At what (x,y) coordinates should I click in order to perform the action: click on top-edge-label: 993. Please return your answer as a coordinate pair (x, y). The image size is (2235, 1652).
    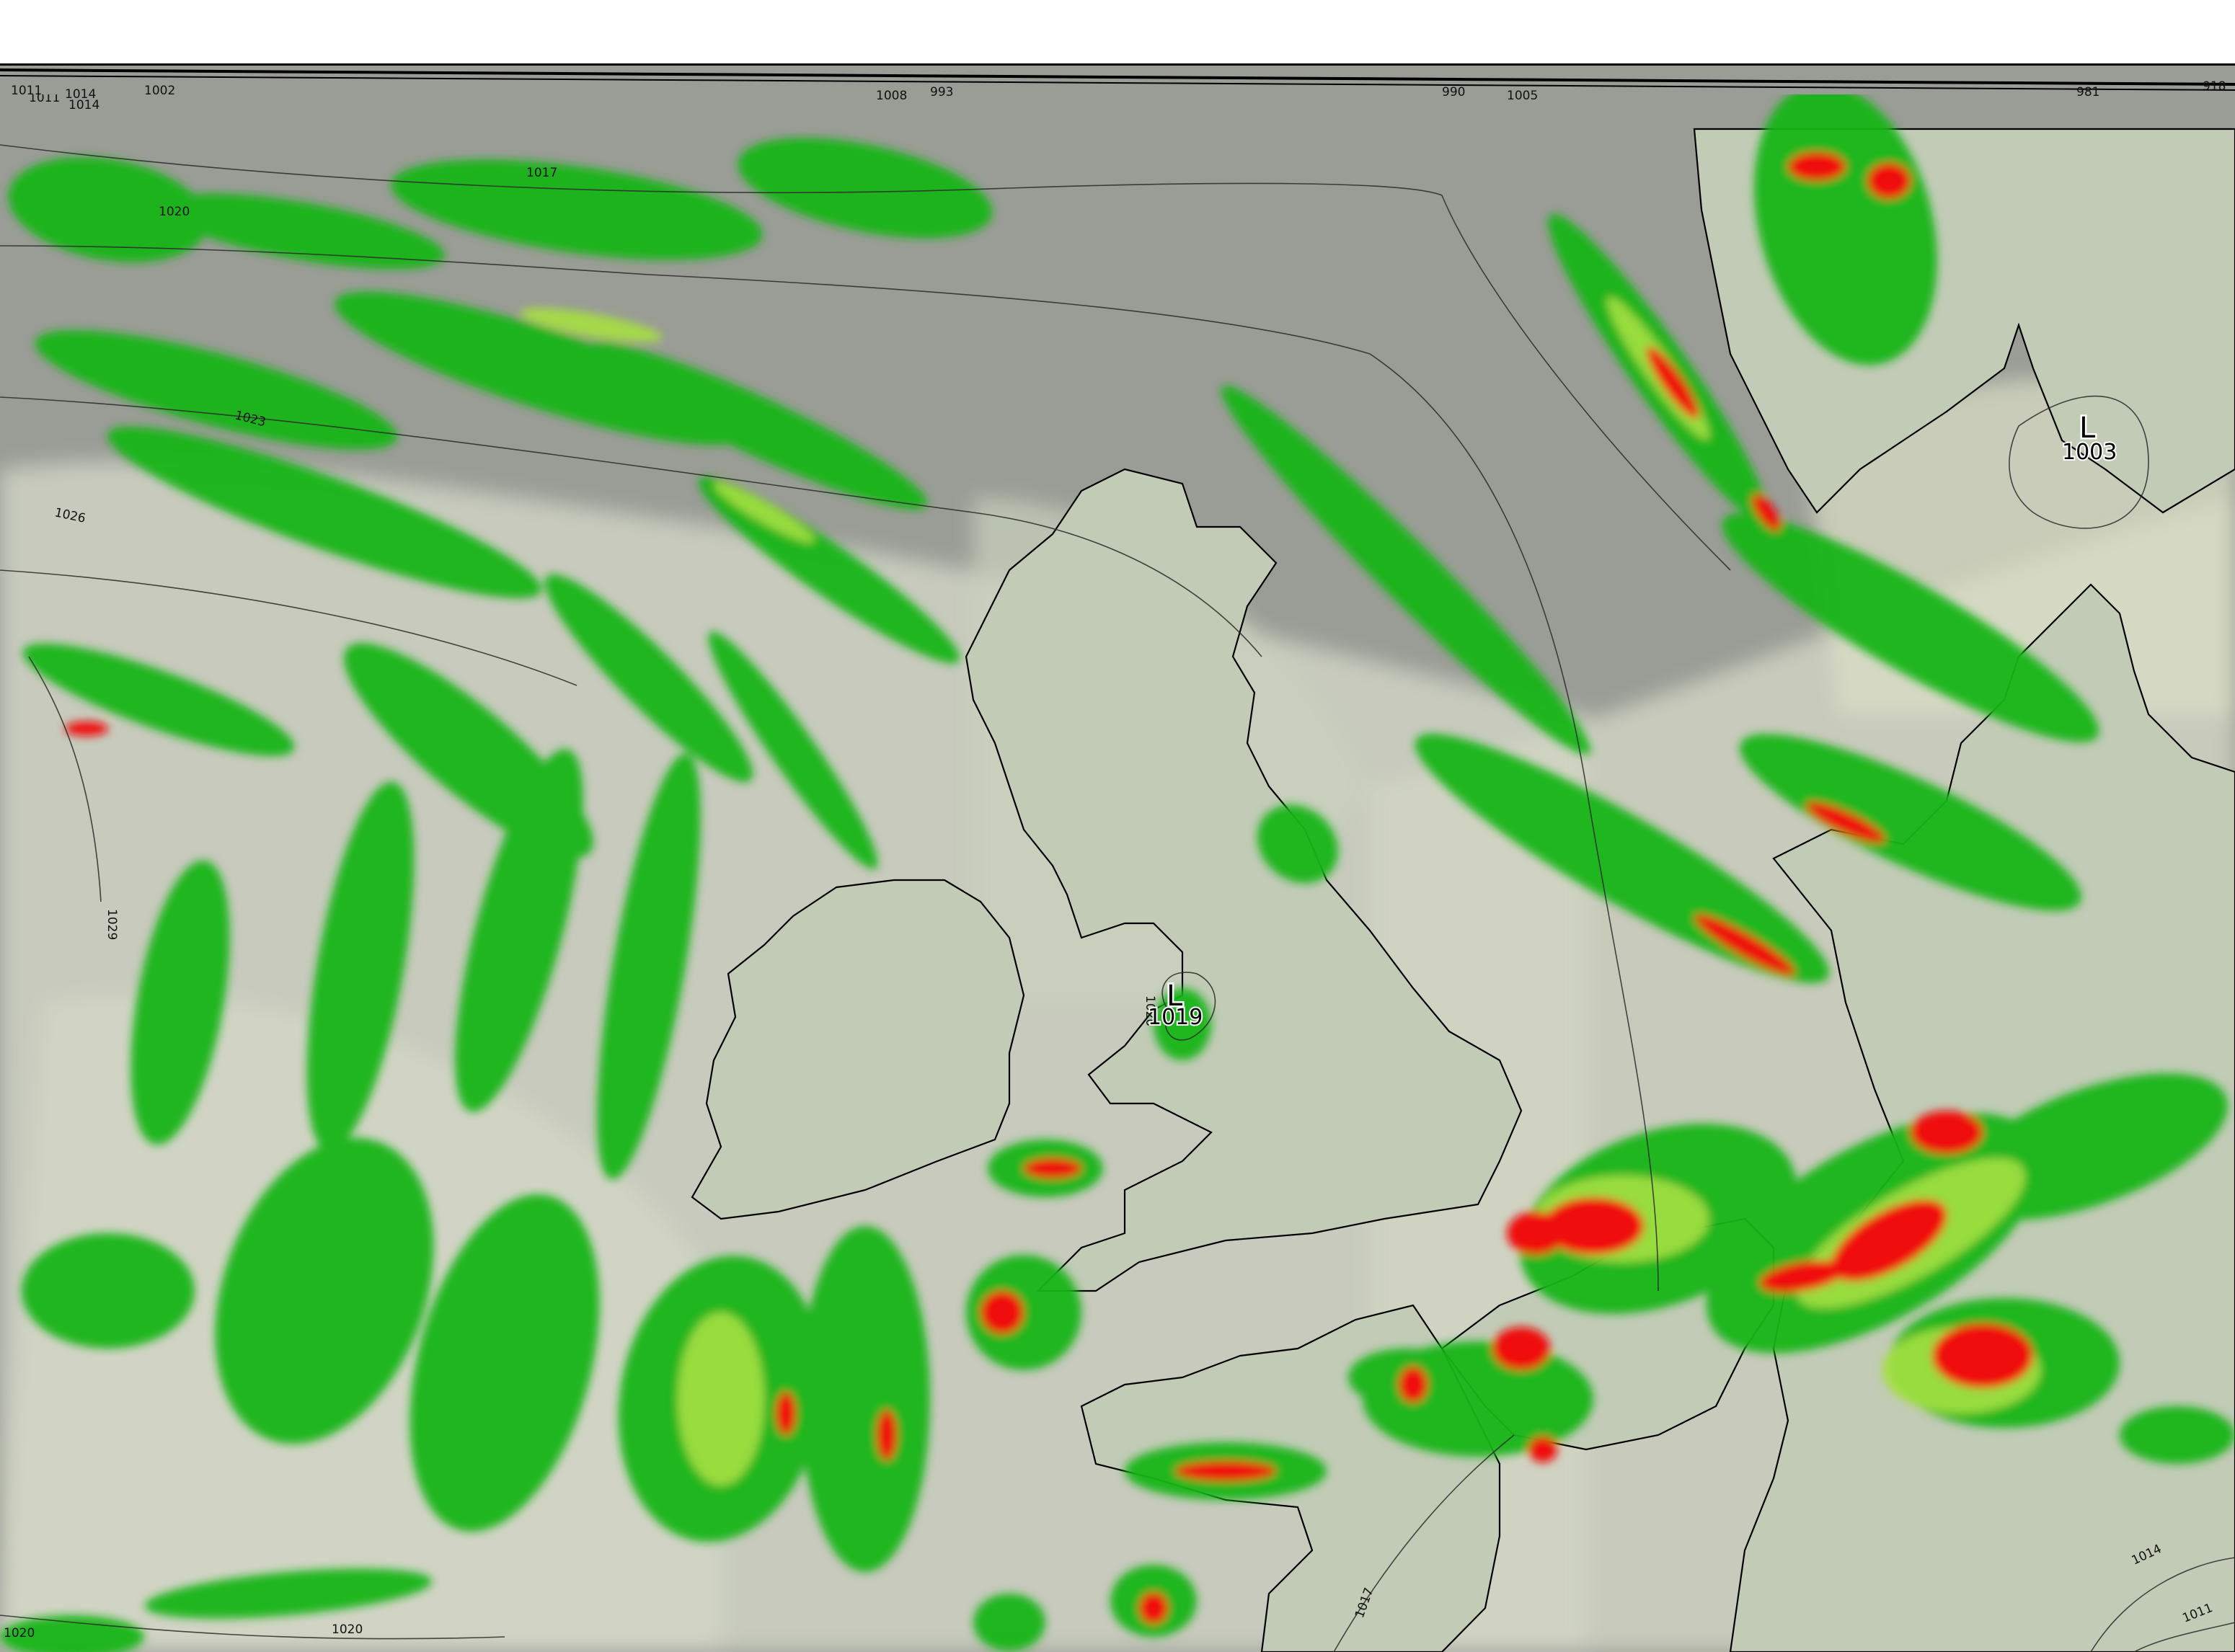
    Looking at the image, I should click on (942, 92).